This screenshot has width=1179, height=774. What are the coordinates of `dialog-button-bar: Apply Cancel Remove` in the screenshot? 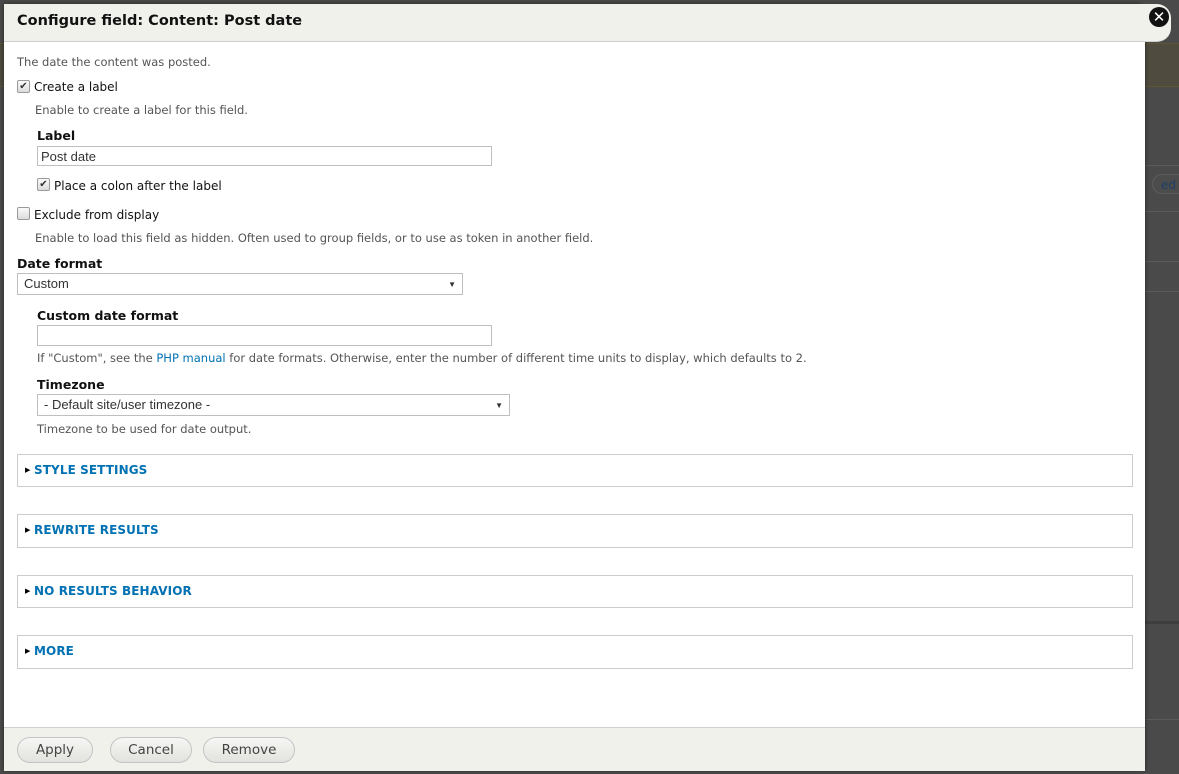 It's located at (574, 749).